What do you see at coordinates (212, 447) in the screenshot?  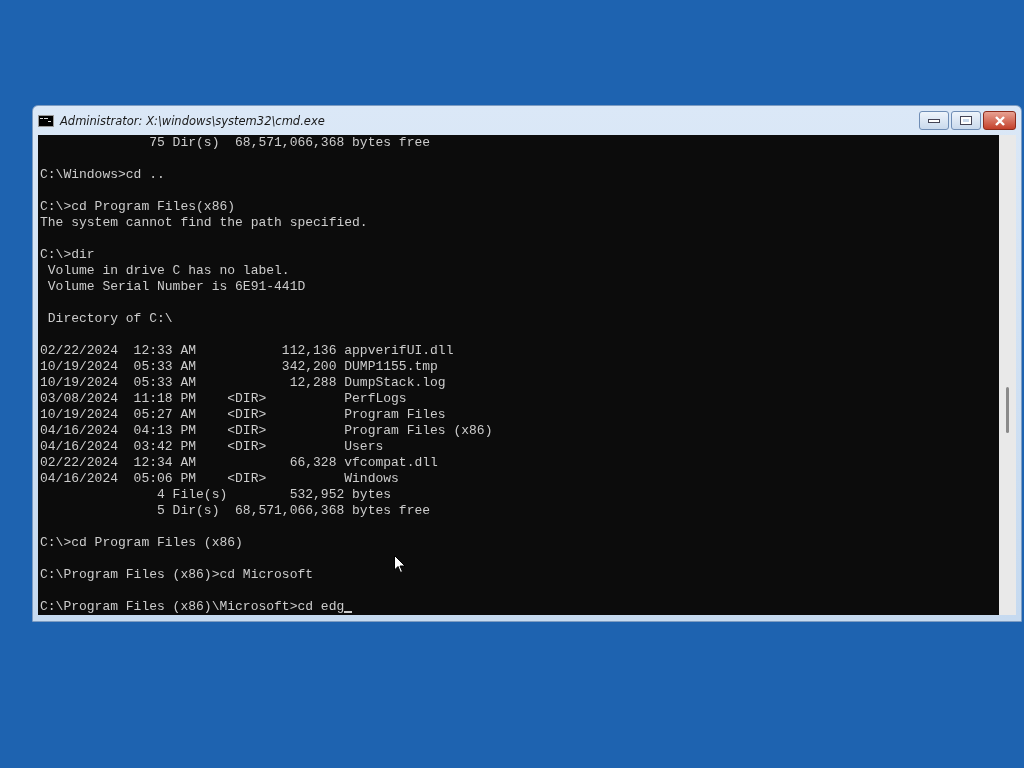 I see `console-line: 04/16/2024 03:42 PM <DIR> Users` at bounding box center [212, 447].